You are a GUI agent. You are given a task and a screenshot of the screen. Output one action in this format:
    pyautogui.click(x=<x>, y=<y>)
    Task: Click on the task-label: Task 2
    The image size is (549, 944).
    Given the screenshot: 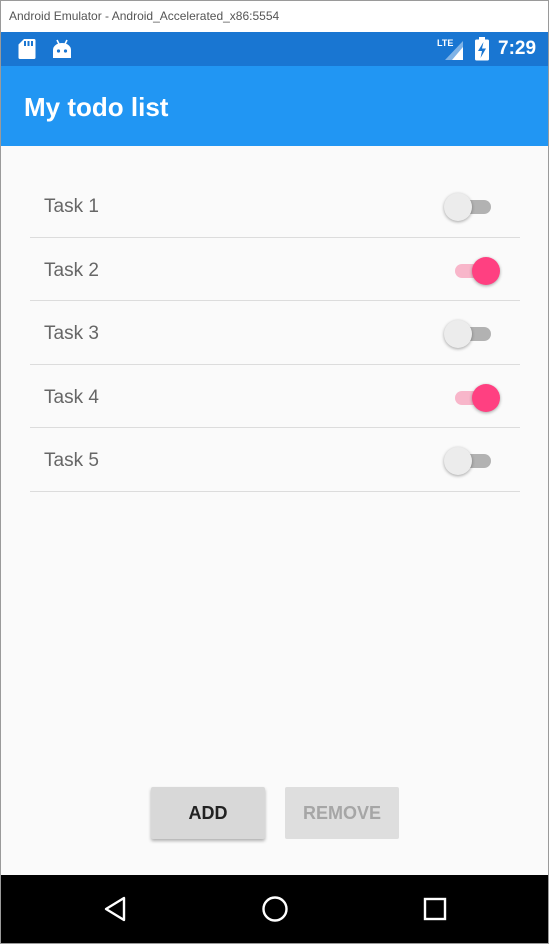 What is the action you would take?
    pyautogui.click(x=71, y=270)
    